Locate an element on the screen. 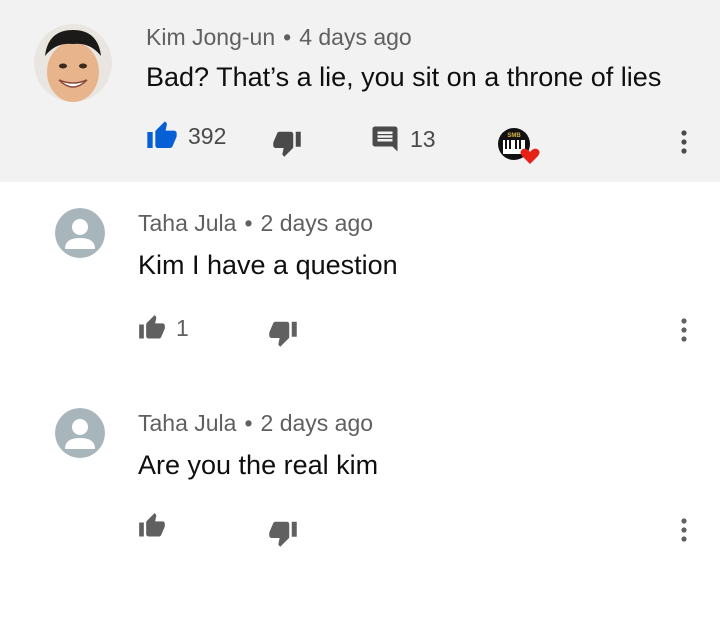 The height and width of the screenshot is (620, 720). like-count: 392 is located at coordinates (207, 135).